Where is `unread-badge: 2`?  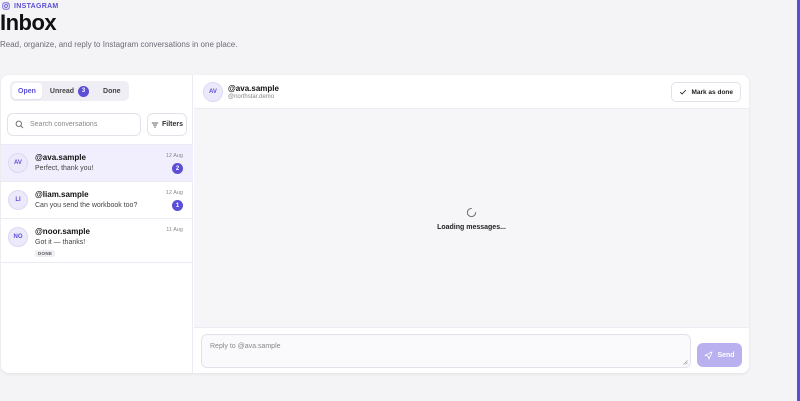
unread-badge: 2 is located at coordinates (177, 168).